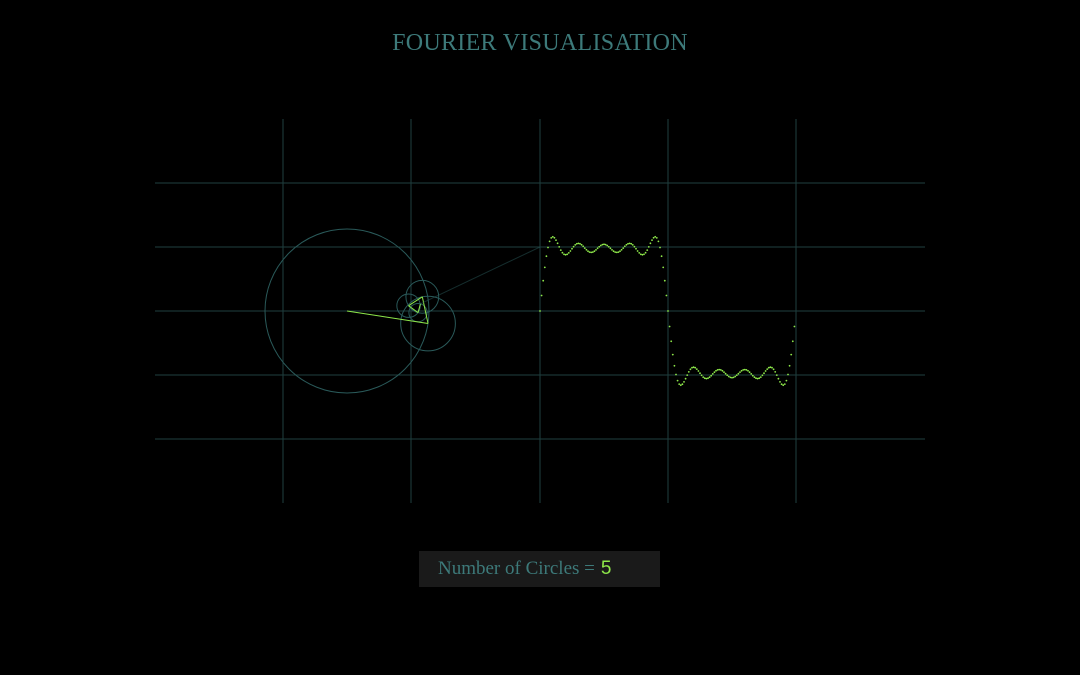  Describe the element at coordinates (539, 569) in the screenshot. I see `circle-count-control: Number of Circles = 5` at that location.